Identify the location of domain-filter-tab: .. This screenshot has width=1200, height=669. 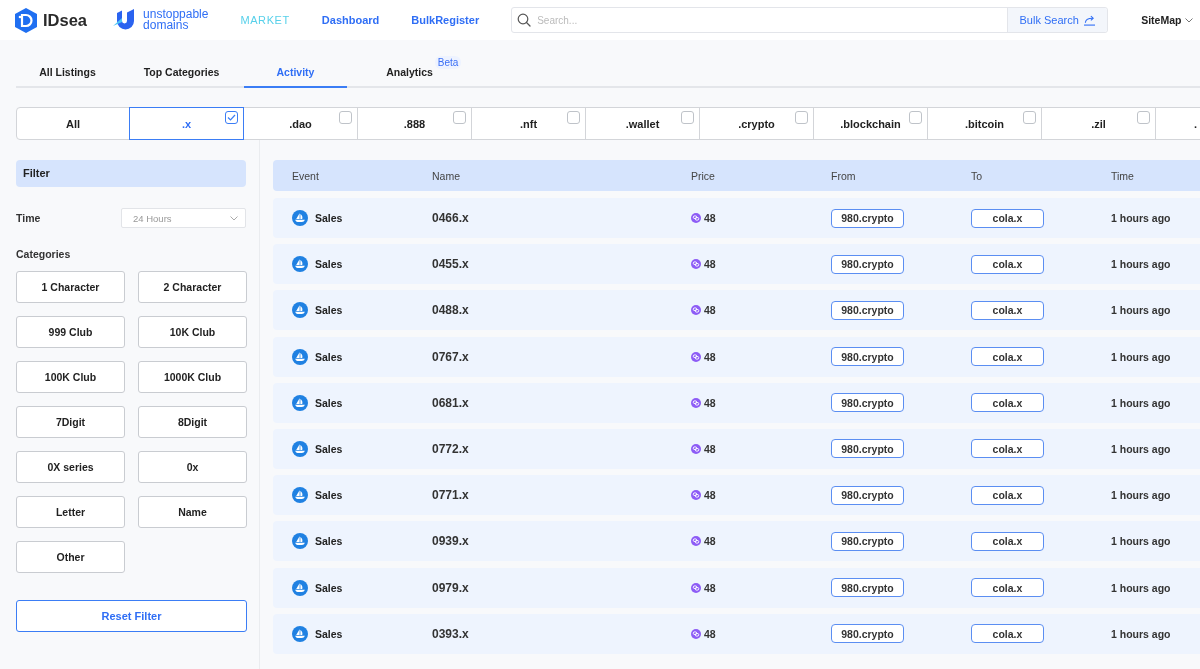
(1177, 123).